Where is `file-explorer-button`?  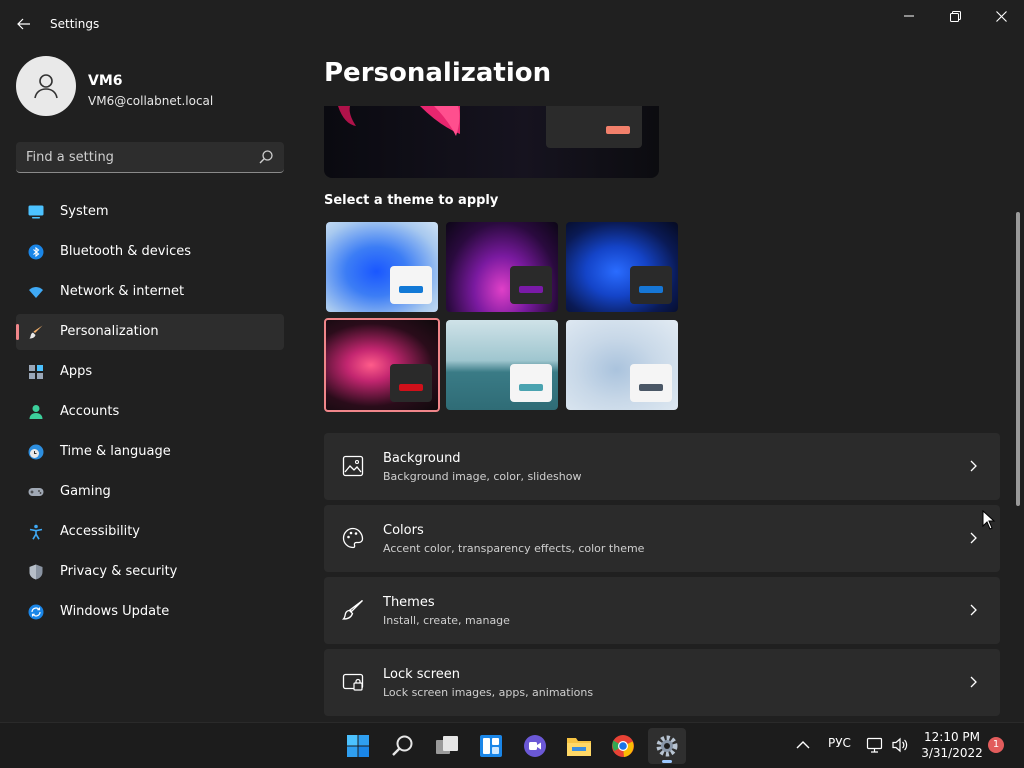 file-explorer-button is located at coordinates (579, 746).